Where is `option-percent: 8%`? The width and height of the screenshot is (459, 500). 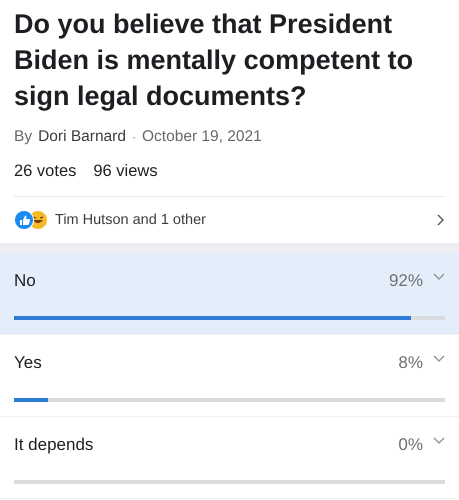
option-percent: 8% is located at coordinates (410, 363).